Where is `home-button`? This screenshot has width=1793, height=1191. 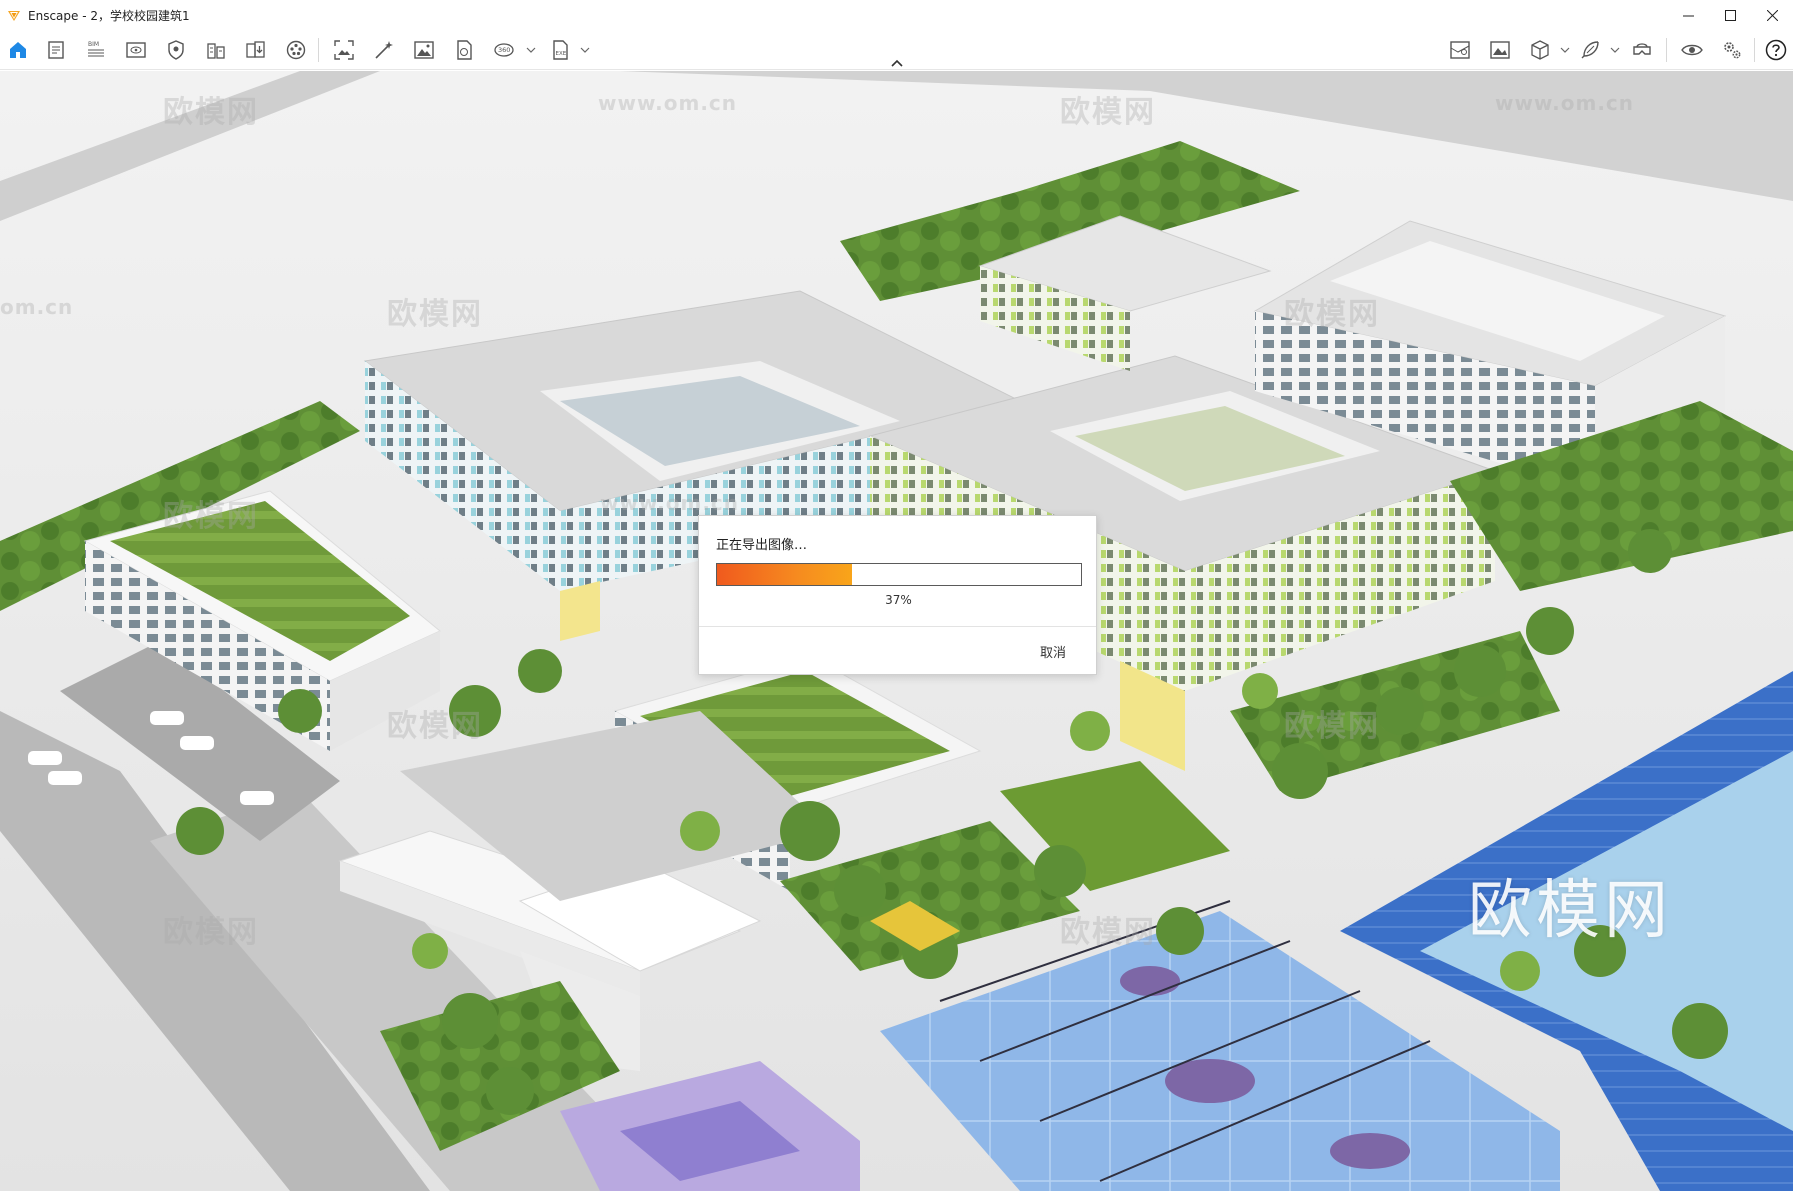
home-button is located at coordinates (18, 50).